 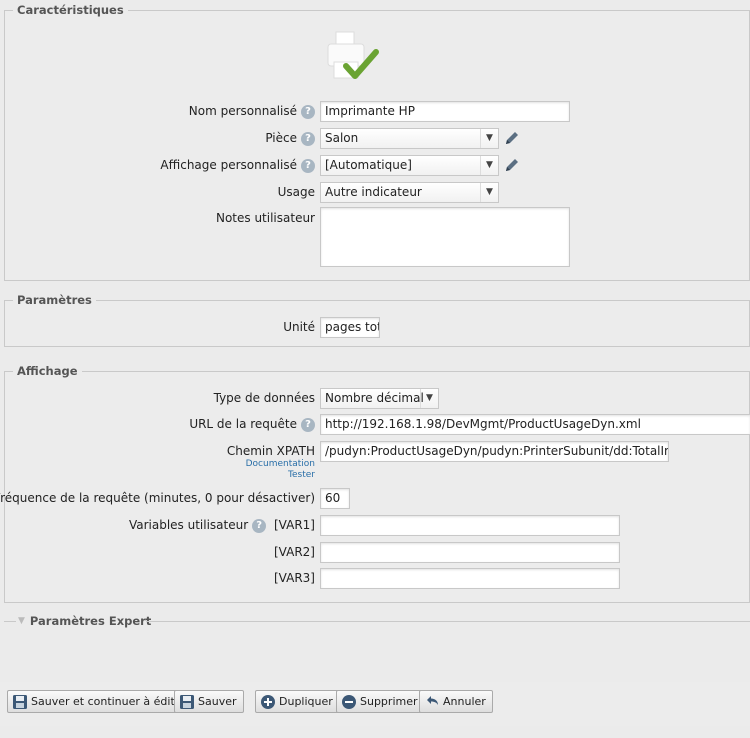 What do you see at coordinates (265, 218) in the screenshot?
I see `notes-label: Notes utilisateur` at bounding box center [265, 218].